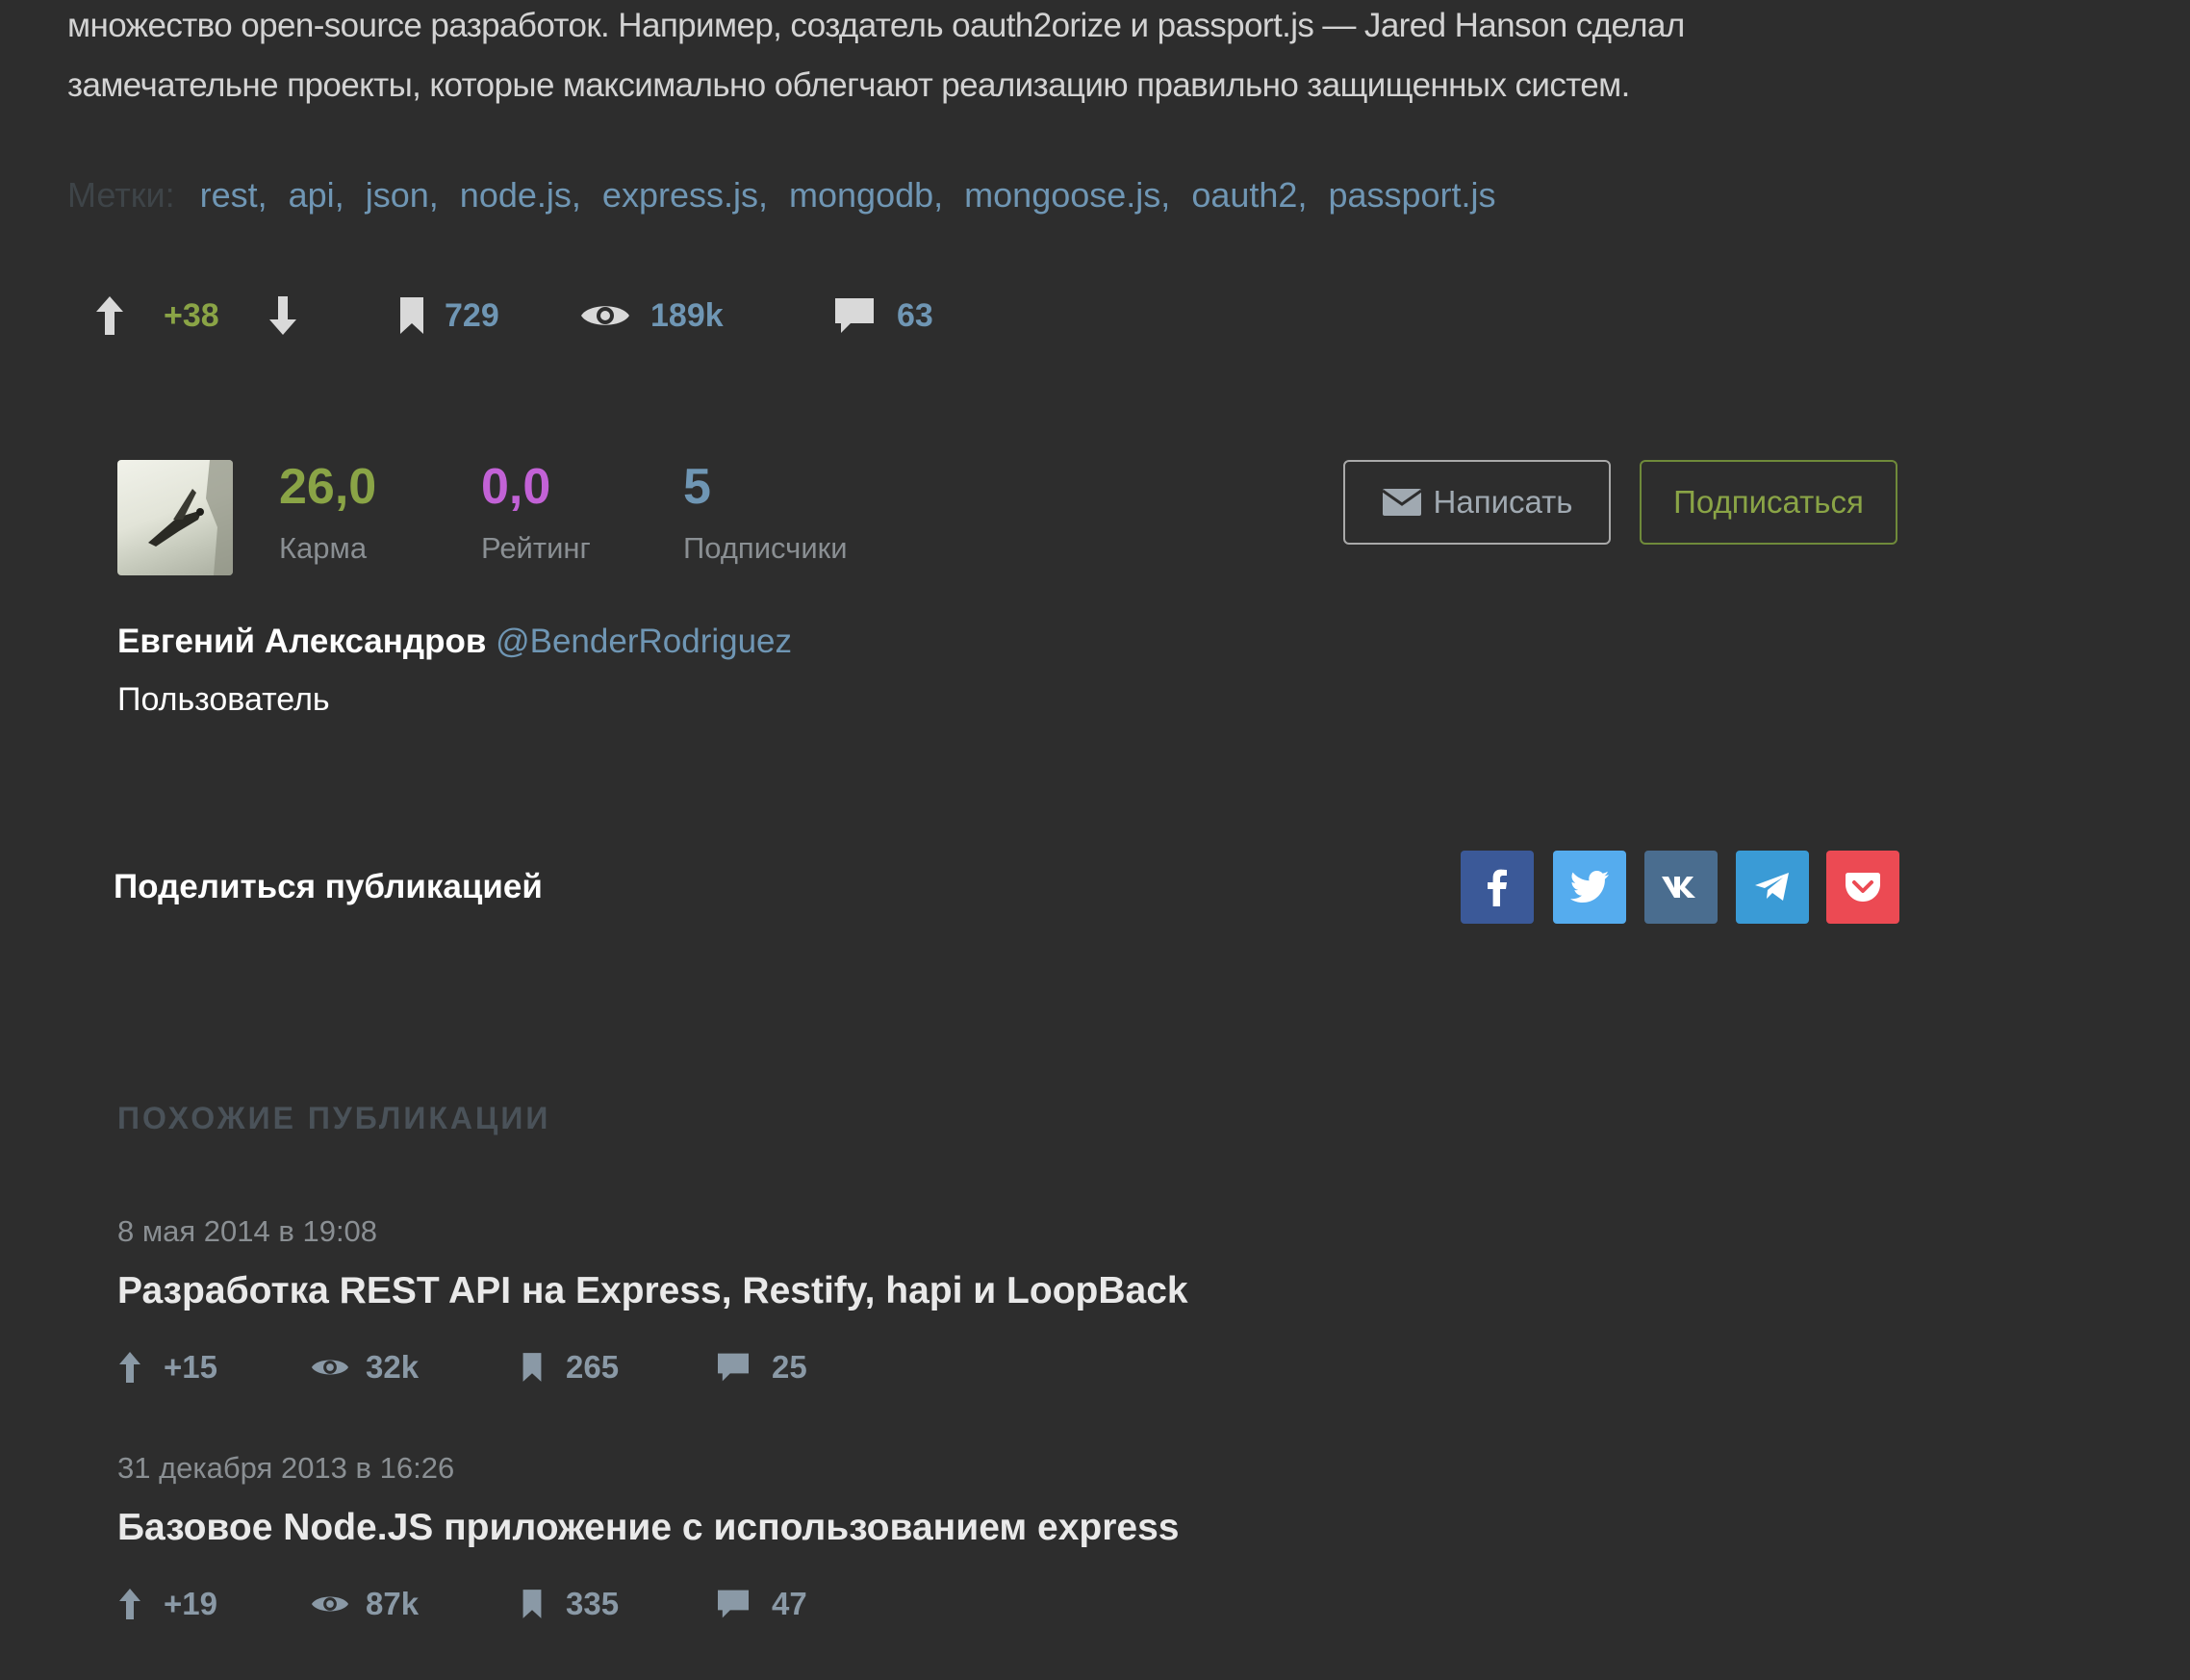 Image resolution: width=2190 pixels, height=1680 pixels. Describe the element at coordinates (1503, 502) in the screenshot. I see `write-message-label: Написать` at that location.